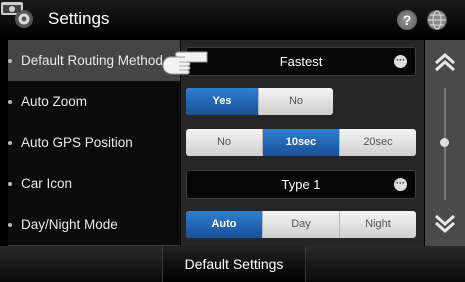 Image resolution: width=465 pixels, height=282 pixels. I want to click on list-item-car-icon: Car Icon, so click(94, 184).